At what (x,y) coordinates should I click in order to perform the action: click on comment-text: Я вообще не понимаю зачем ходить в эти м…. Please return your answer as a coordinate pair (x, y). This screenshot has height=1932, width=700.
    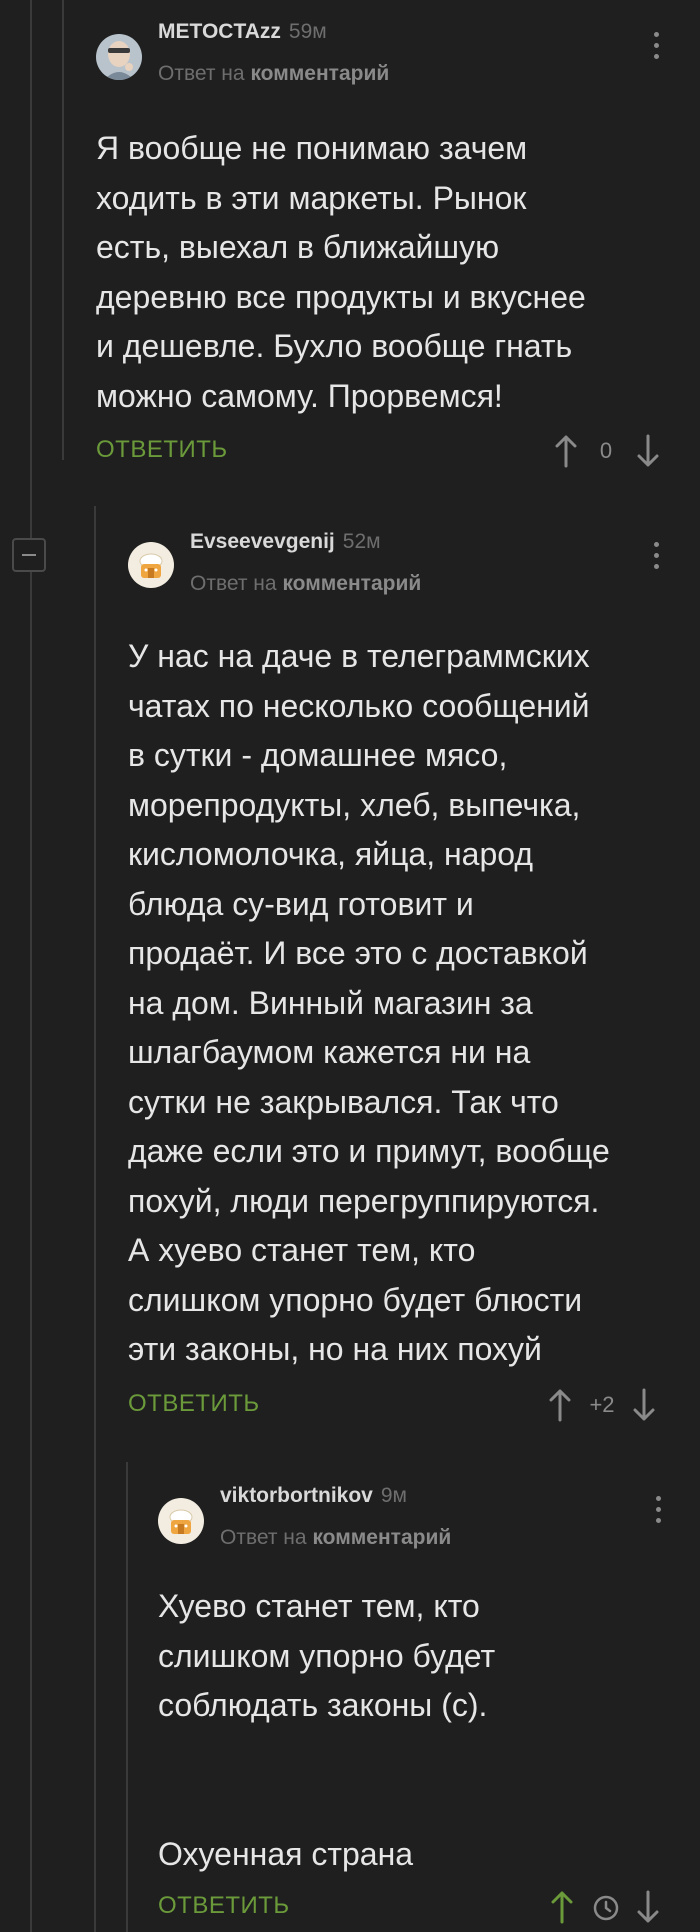
    Looking at the image, I should click on (341, 272).